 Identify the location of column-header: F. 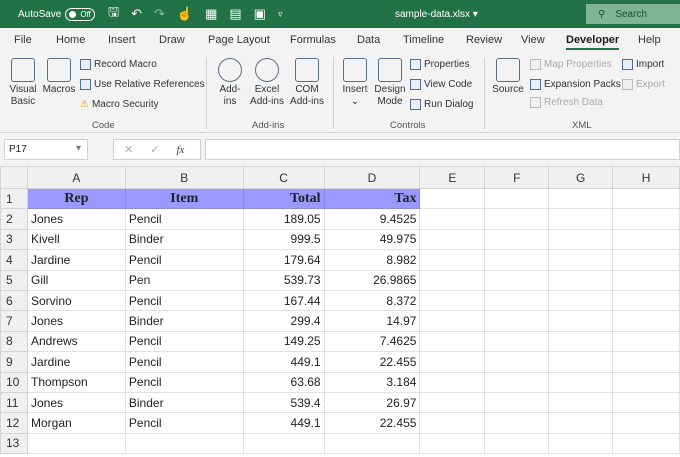
(517, 177).